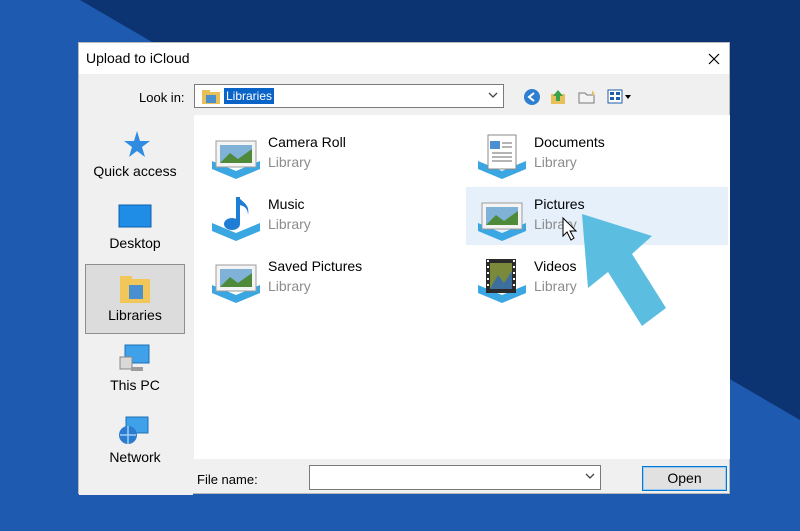 This screenshot has height=531, width=800. I want to click on file-name: Camera Roll, so click(307, 142).